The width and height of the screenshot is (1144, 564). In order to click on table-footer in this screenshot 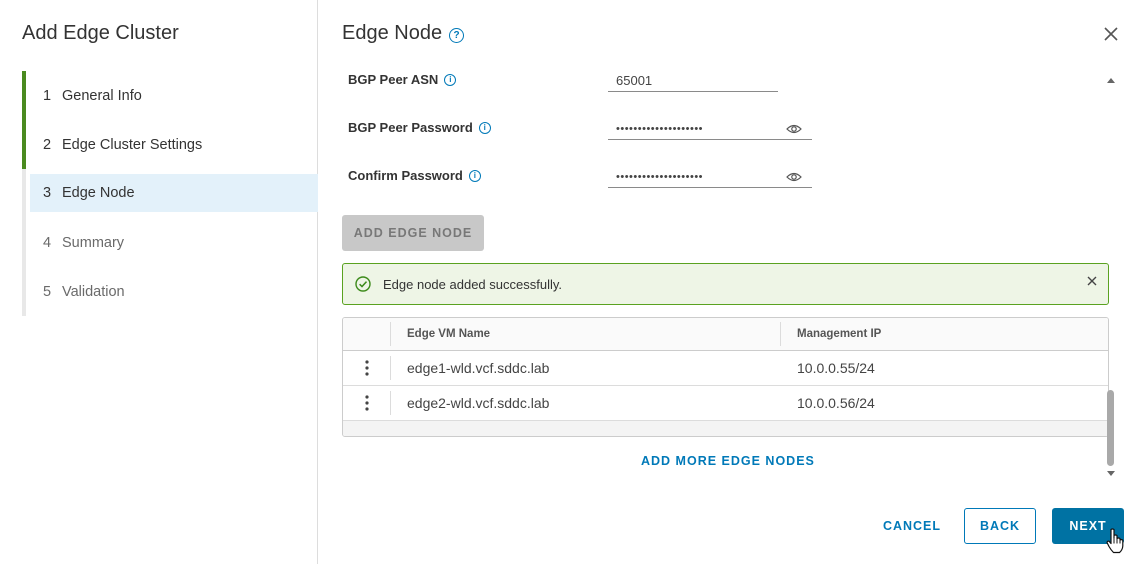, I will do `click(725, 428)`.